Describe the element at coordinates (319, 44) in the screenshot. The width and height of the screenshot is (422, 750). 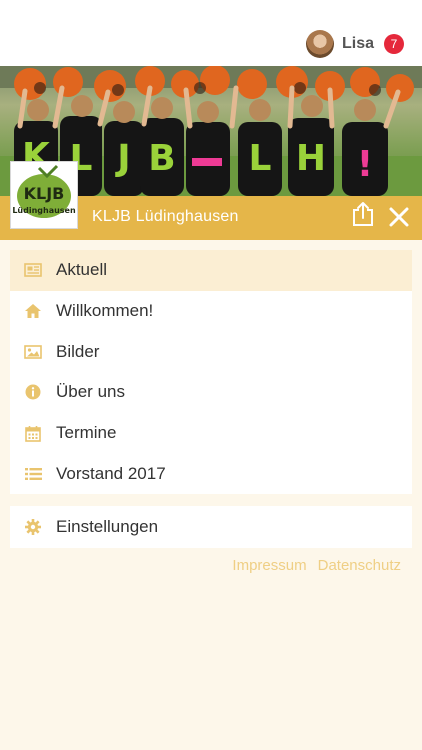
I see `avatar` at that location.